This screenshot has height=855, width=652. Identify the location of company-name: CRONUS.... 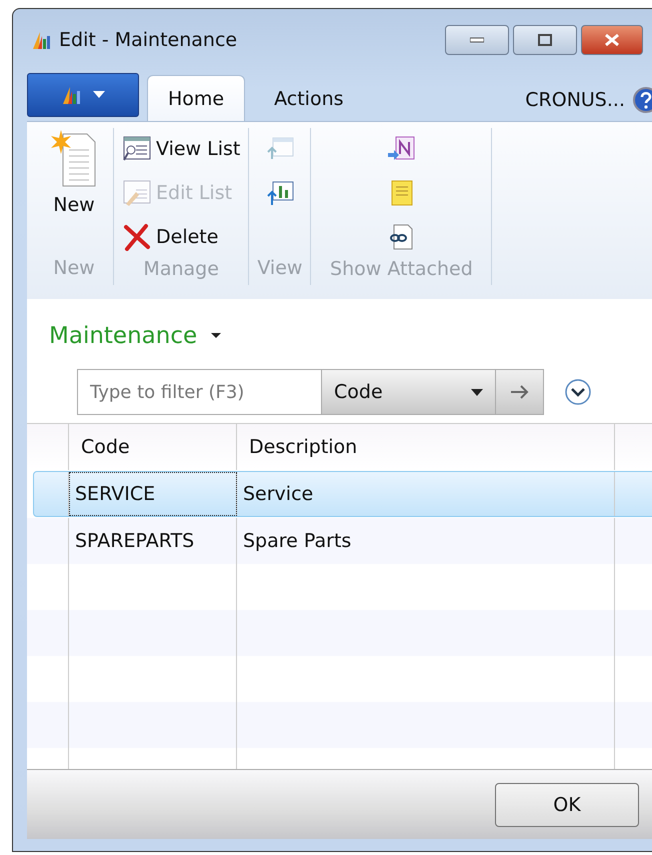
(575, 100).